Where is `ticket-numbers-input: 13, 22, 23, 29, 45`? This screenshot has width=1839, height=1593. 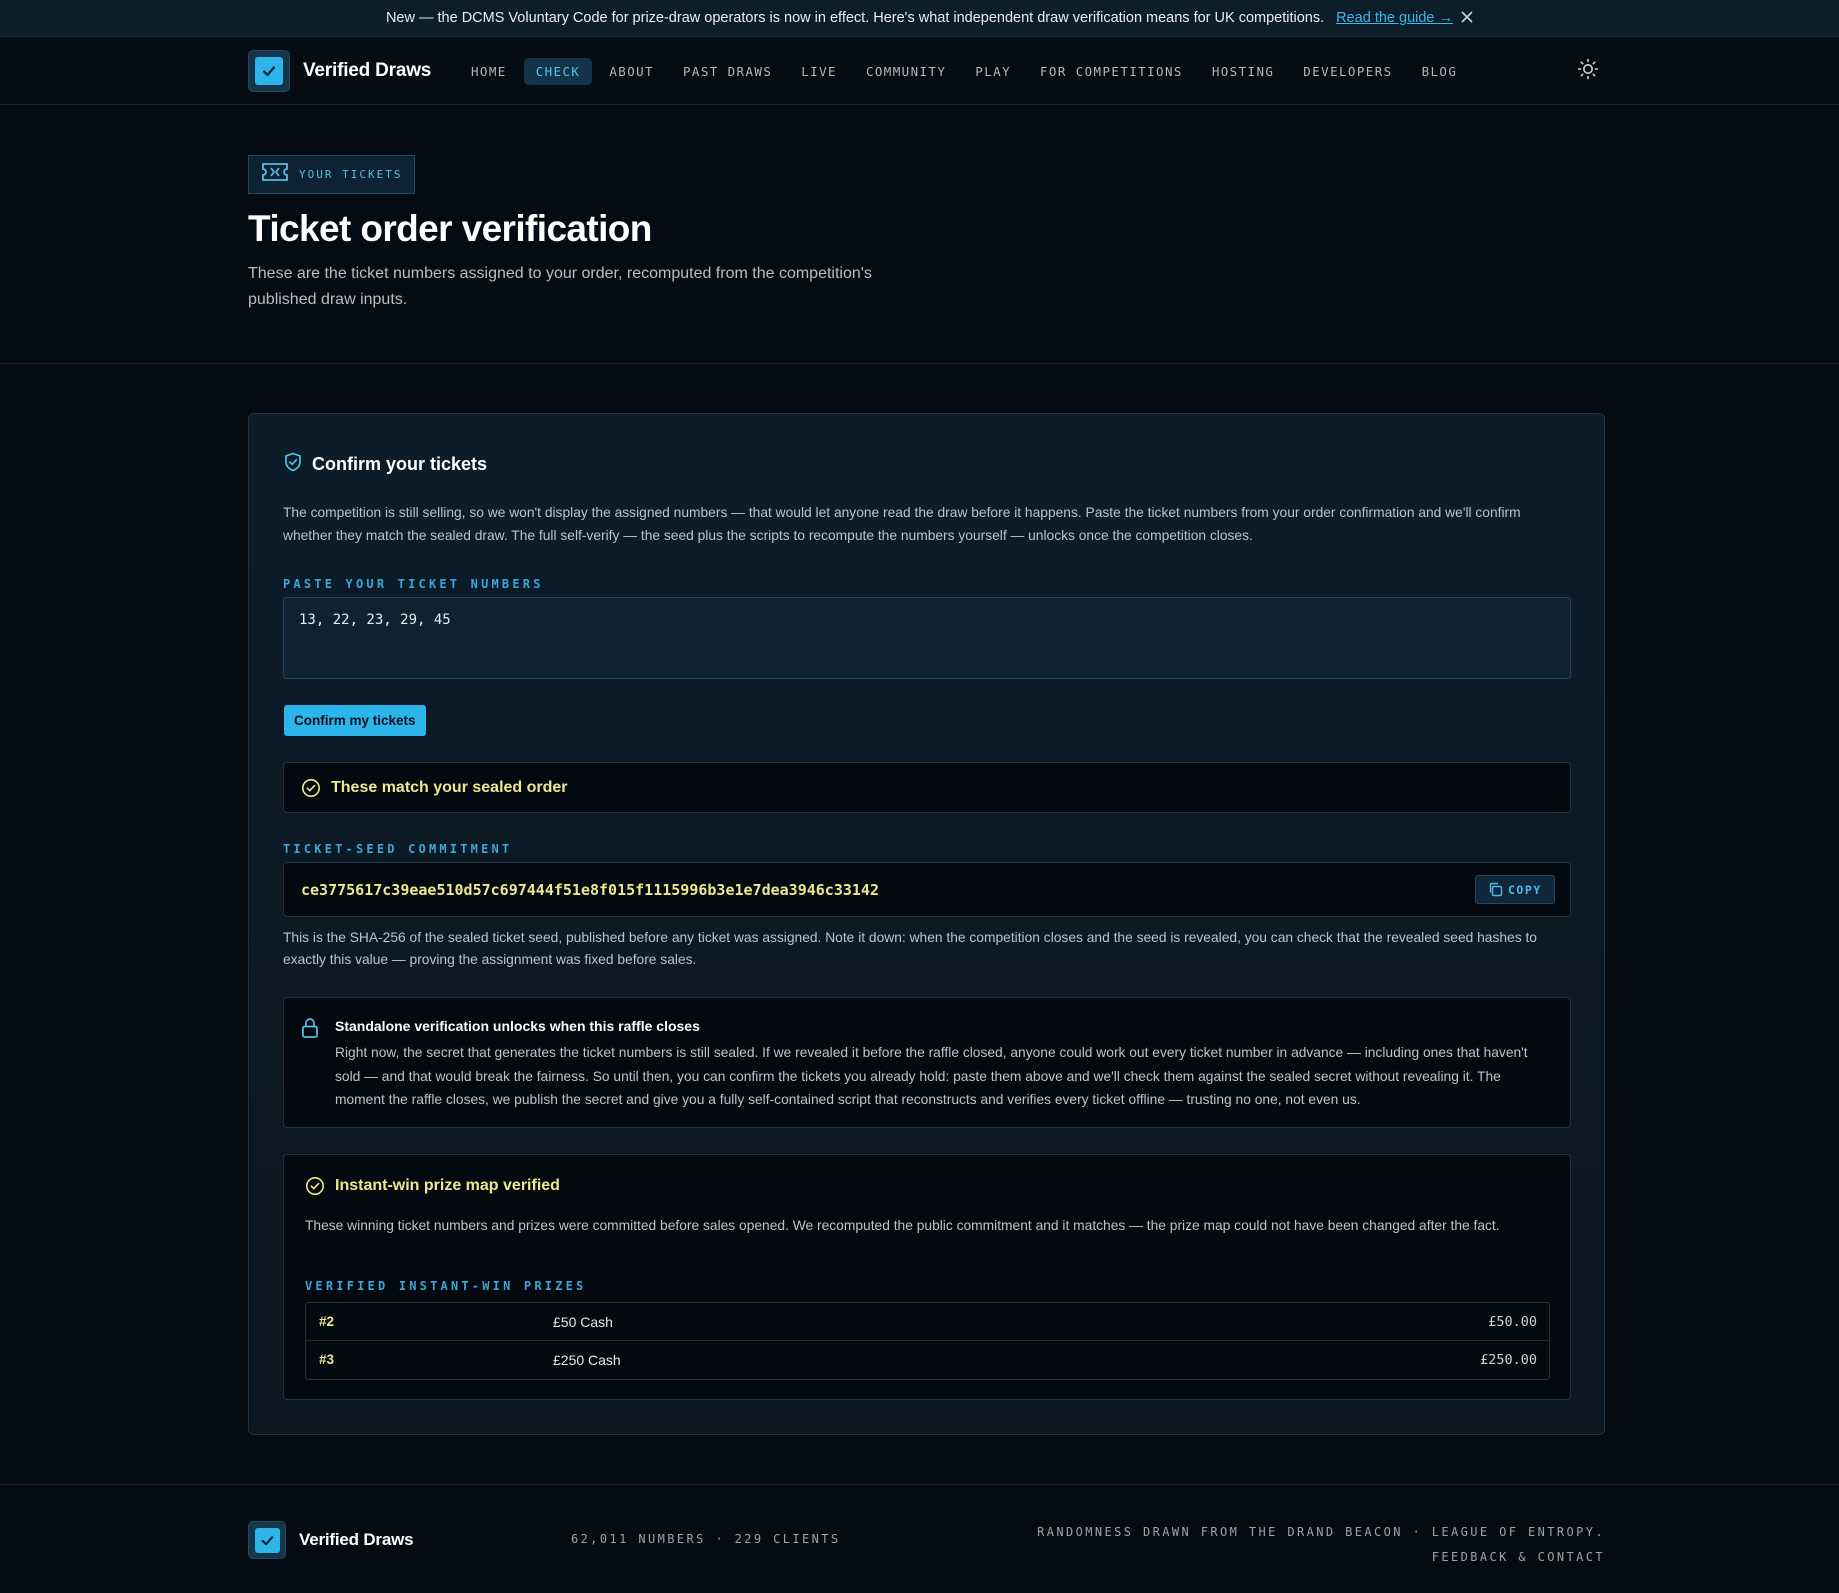 ticket-numbers-input: 13, 22, 23, 29, 45 is located at coordinates (927, 638).